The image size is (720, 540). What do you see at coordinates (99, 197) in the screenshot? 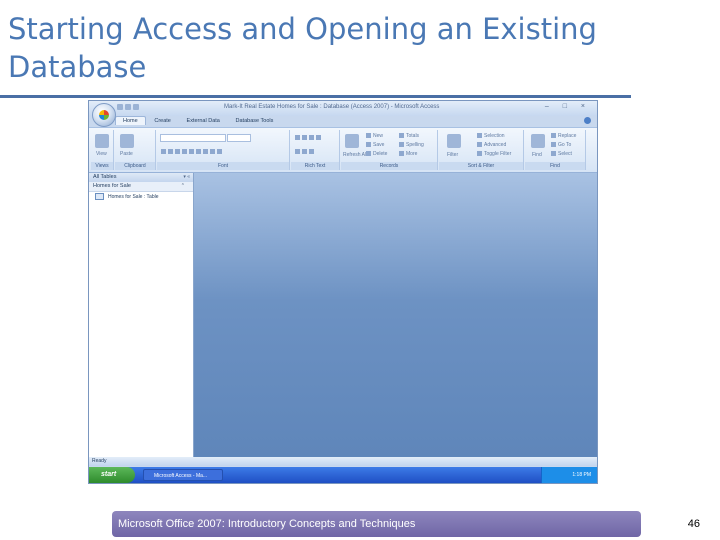
I see `table-icon` at bounding box center [99, 197].